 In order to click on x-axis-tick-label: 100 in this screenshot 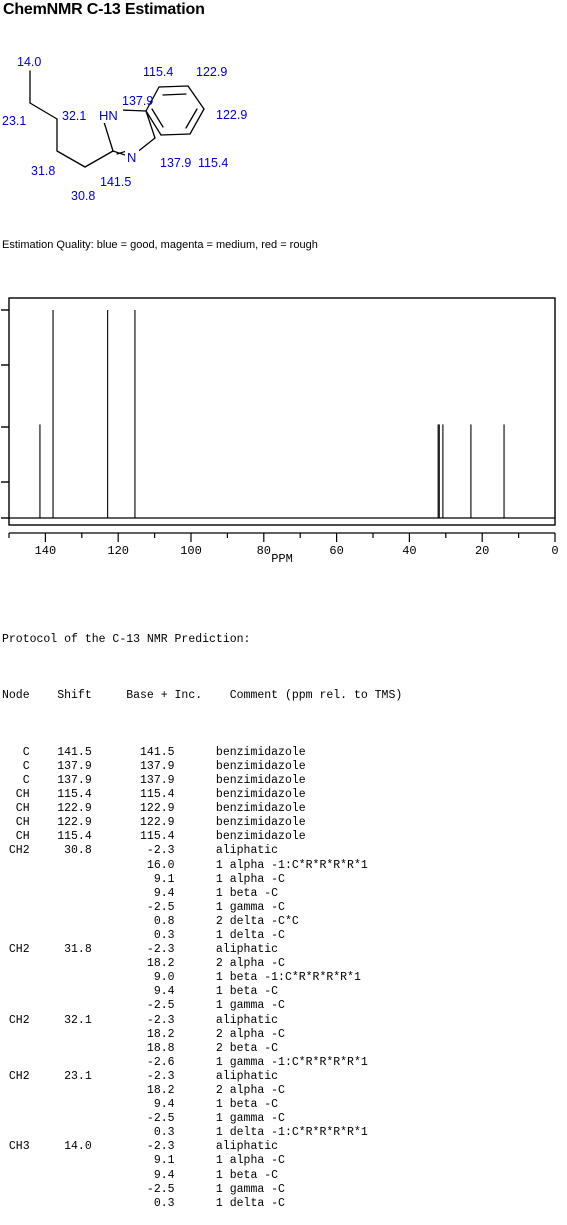, I will do `click(191, 551)`.